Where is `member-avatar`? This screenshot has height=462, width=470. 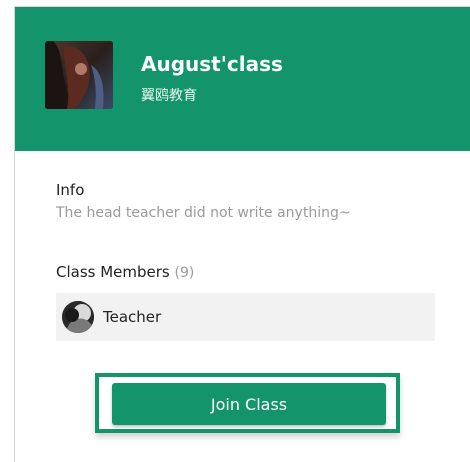 member-avatar is located at coordinates (78, 317).